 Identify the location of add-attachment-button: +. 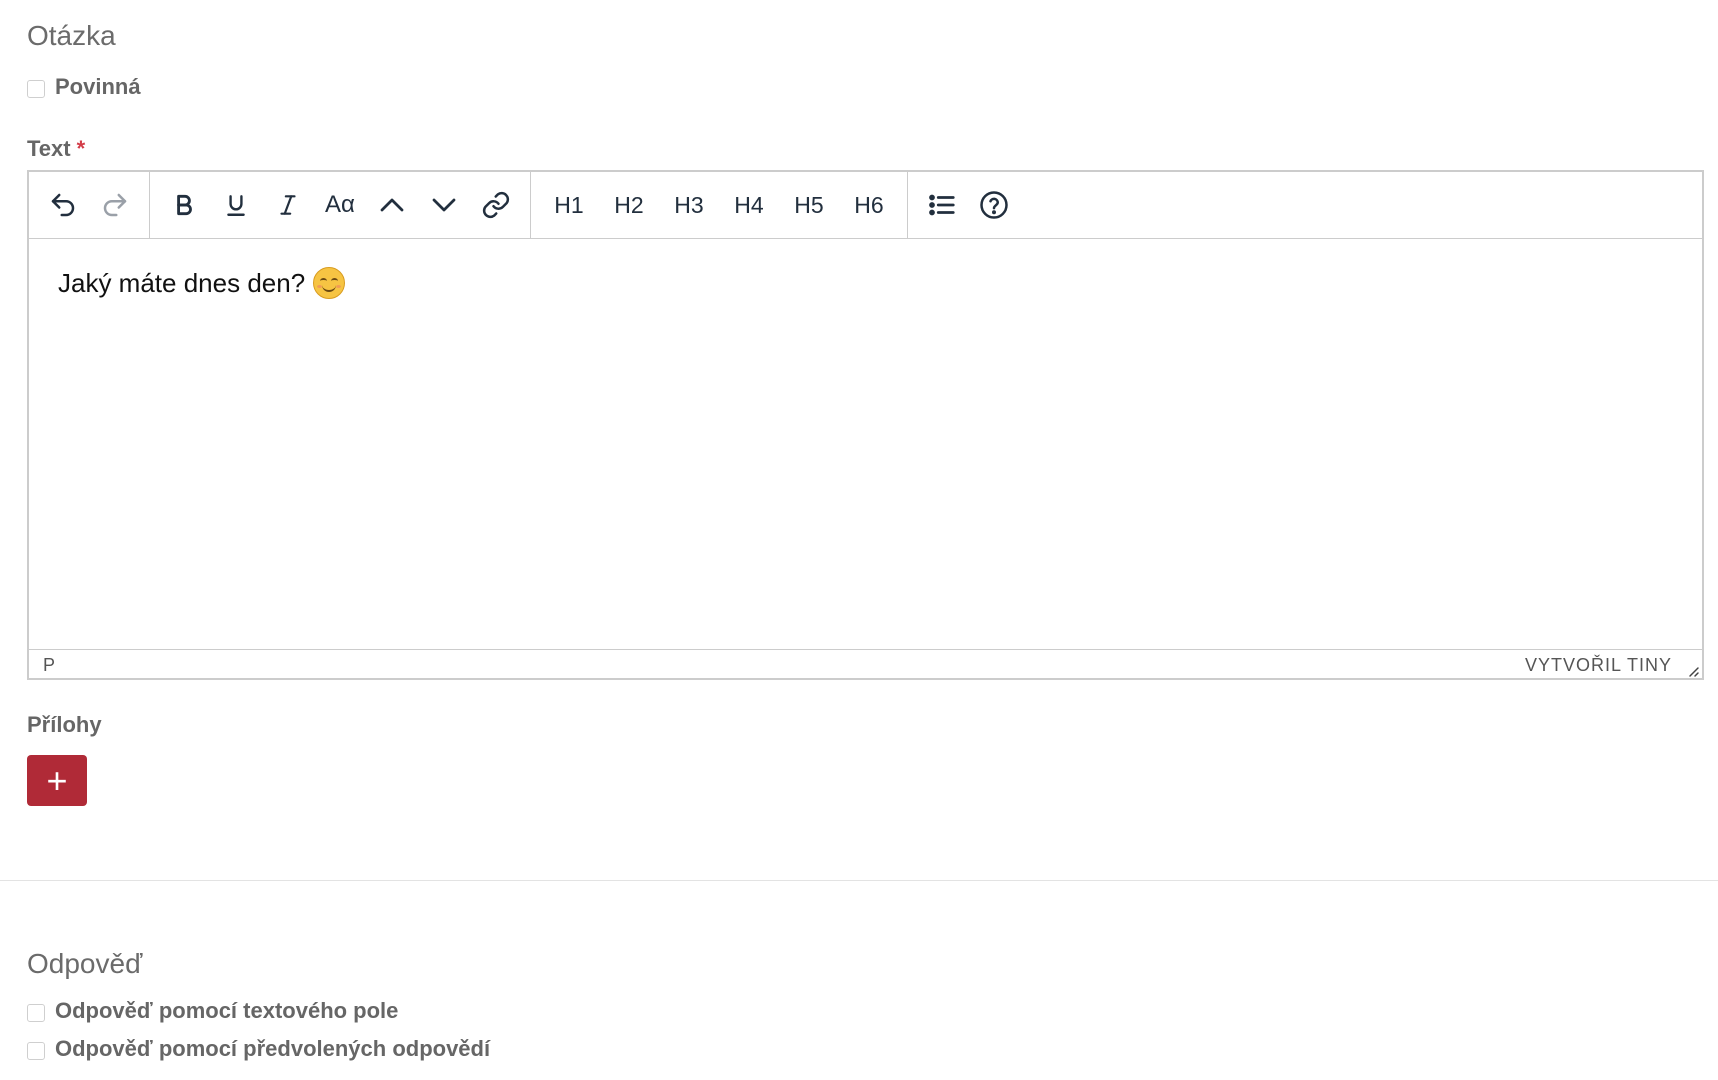
(57, 780).